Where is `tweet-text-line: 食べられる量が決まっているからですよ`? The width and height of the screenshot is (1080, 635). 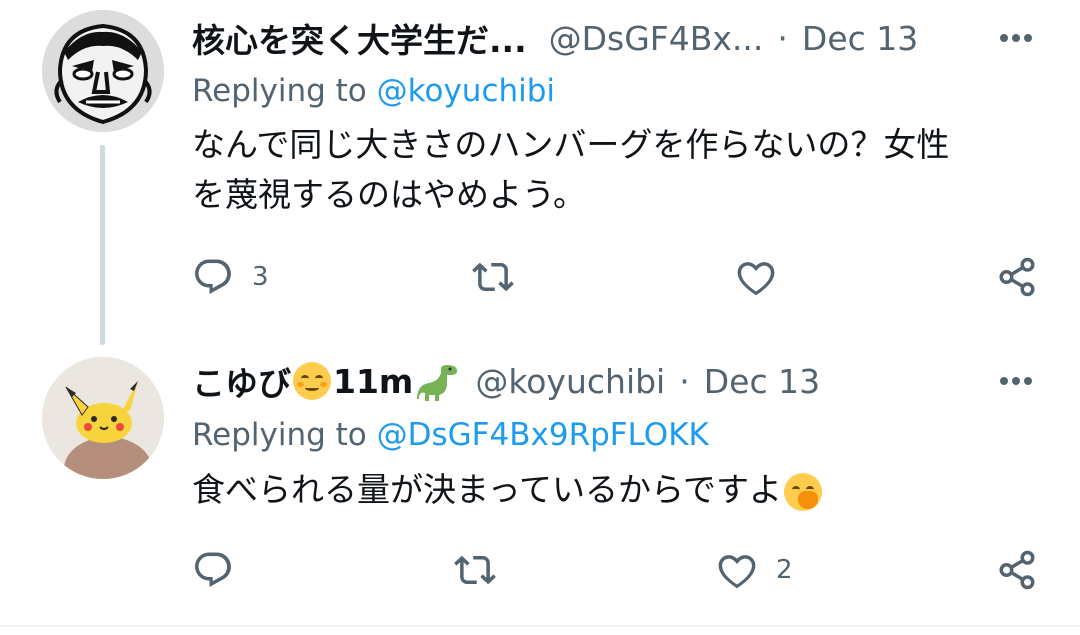 tweet-text-line: 食べられる量が決まっているからですよ is located at coordinates (487, 489).